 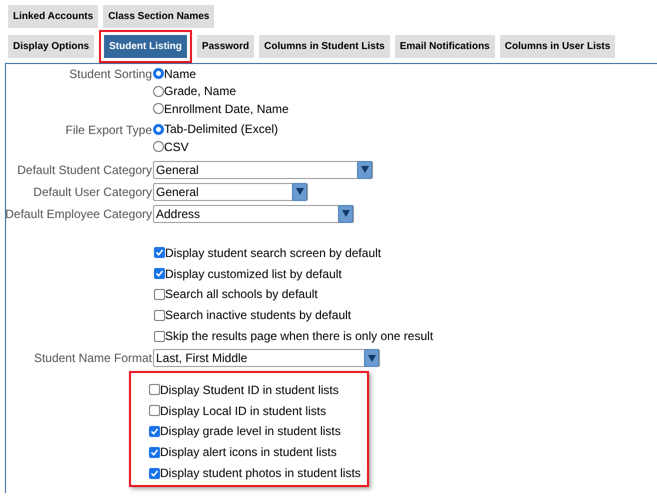 What do you see at coordinates (253, 213) in the screenshot?
I see `dropdown: Address` at bounding box center [253, 213].